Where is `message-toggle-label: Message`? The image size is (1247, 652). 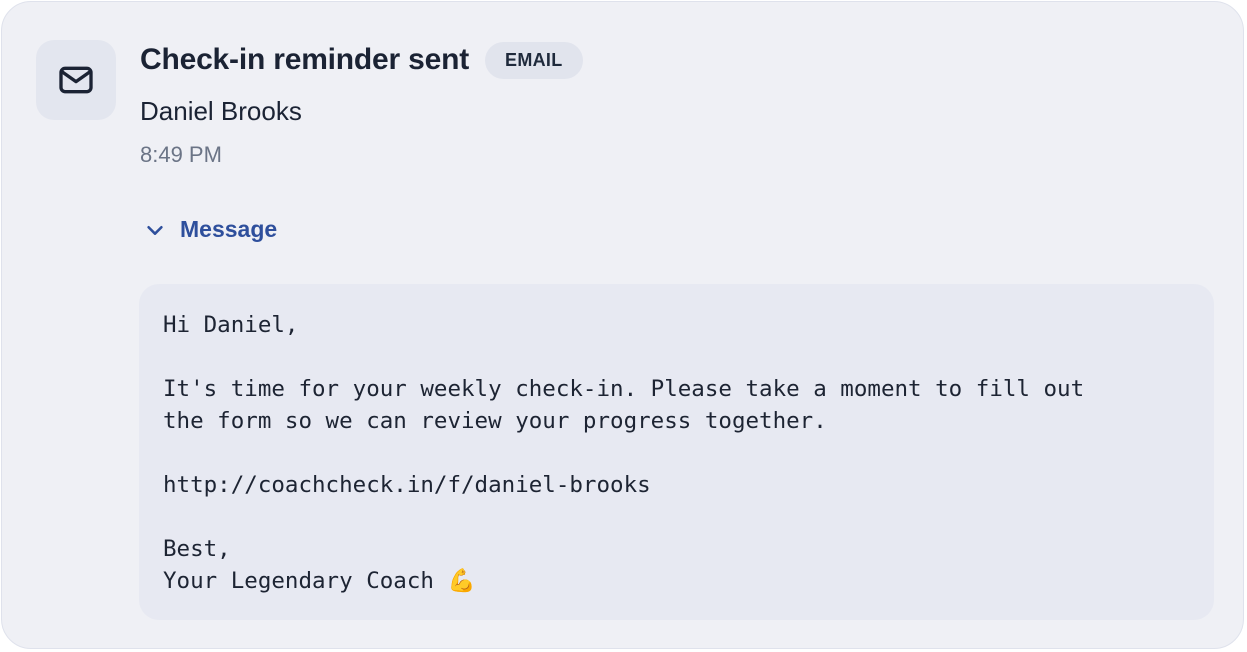
message-toggle-label: Message is located at coordinates (229, 229).